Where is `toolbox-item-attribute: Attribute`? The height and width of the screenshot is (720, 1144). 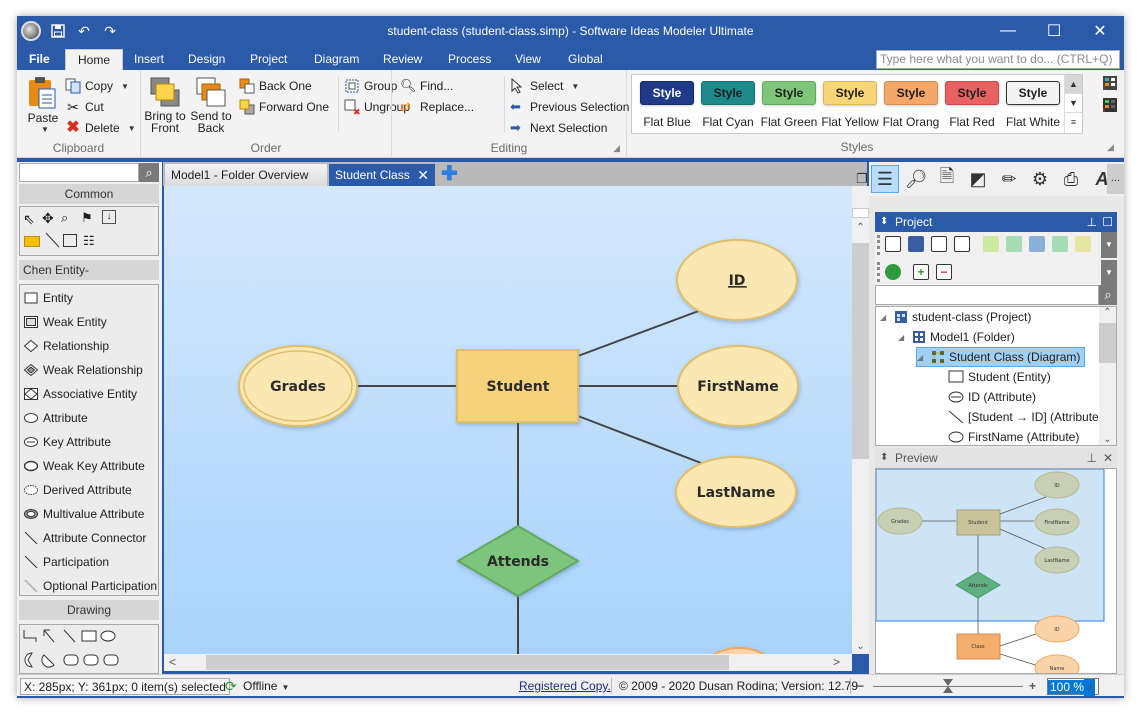 toolbox-item-attribute: Attribute is located at coordinates (56, 418).